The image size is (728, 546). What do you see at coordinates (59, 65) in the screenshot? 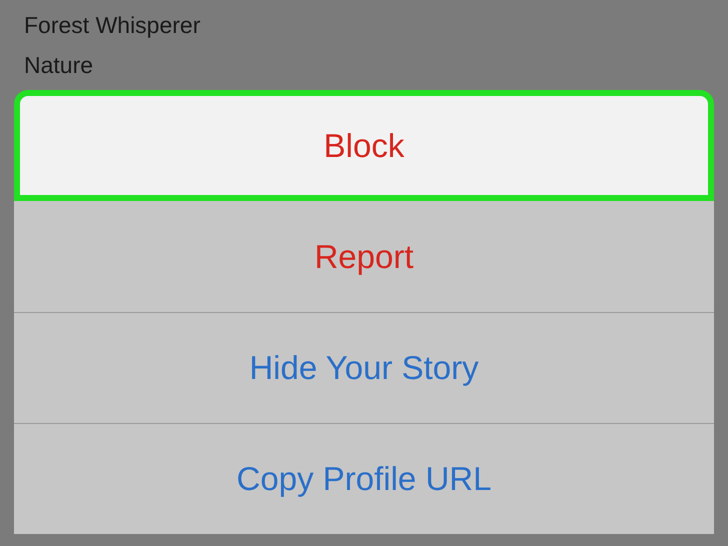
I see `profile-text: Nature` at bounding box center [59, 65].